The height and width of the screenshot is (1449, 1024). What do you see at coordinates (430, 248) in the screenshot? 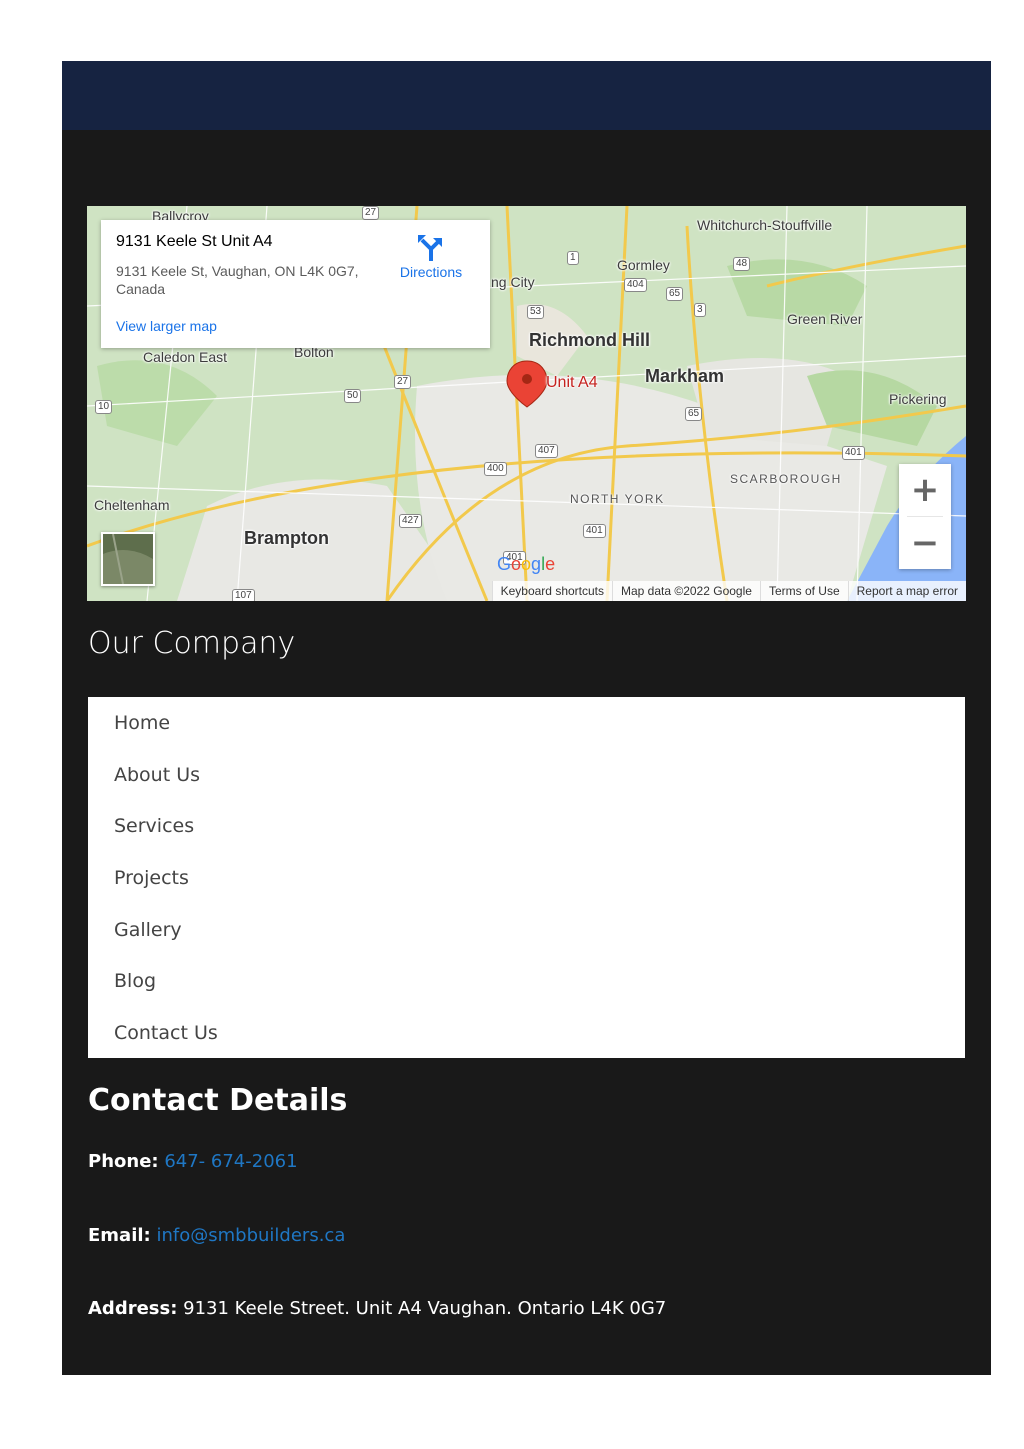
I see `directions-icon` at bounding box center [430, 248].